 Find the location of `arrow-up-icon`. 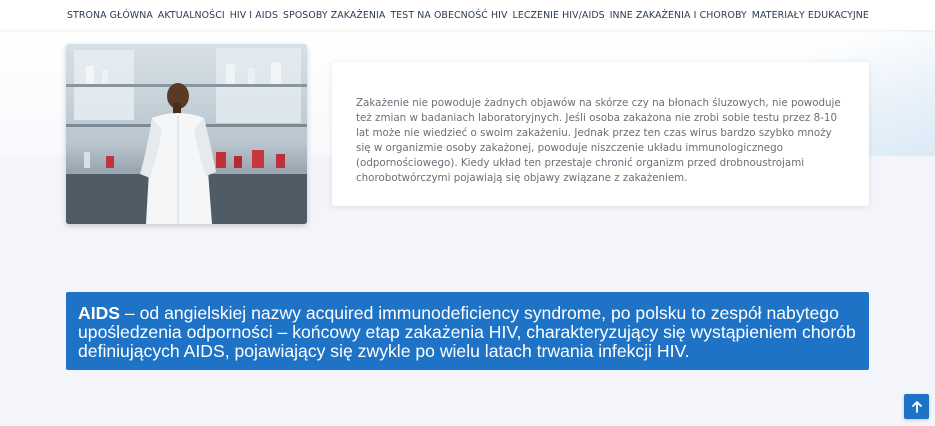

arrow-up-icon is located at coordinates (916, 406).